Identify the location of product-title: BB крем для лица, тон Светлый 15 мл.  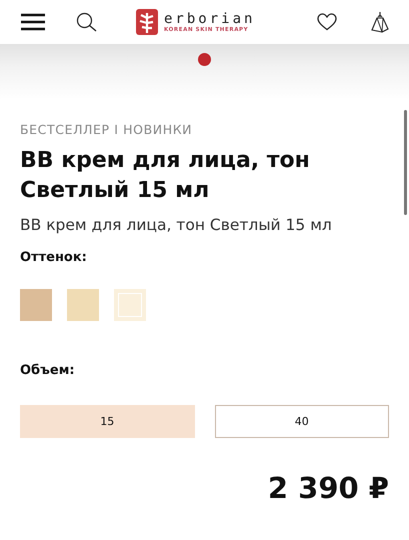
(165, 176).